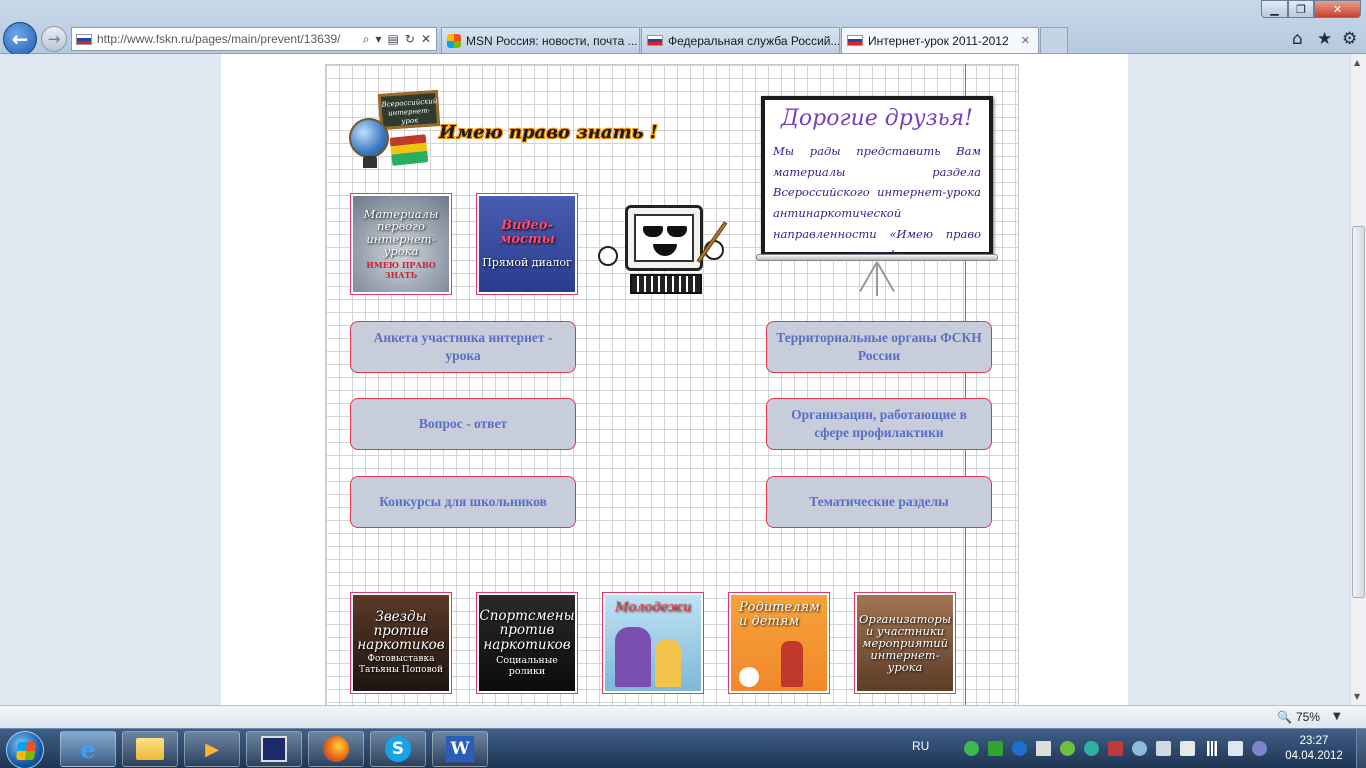 The height and width of the screenshot is (768, 1366). I want to click on media-player-taskbar-button: ▶, so click(212, 749).